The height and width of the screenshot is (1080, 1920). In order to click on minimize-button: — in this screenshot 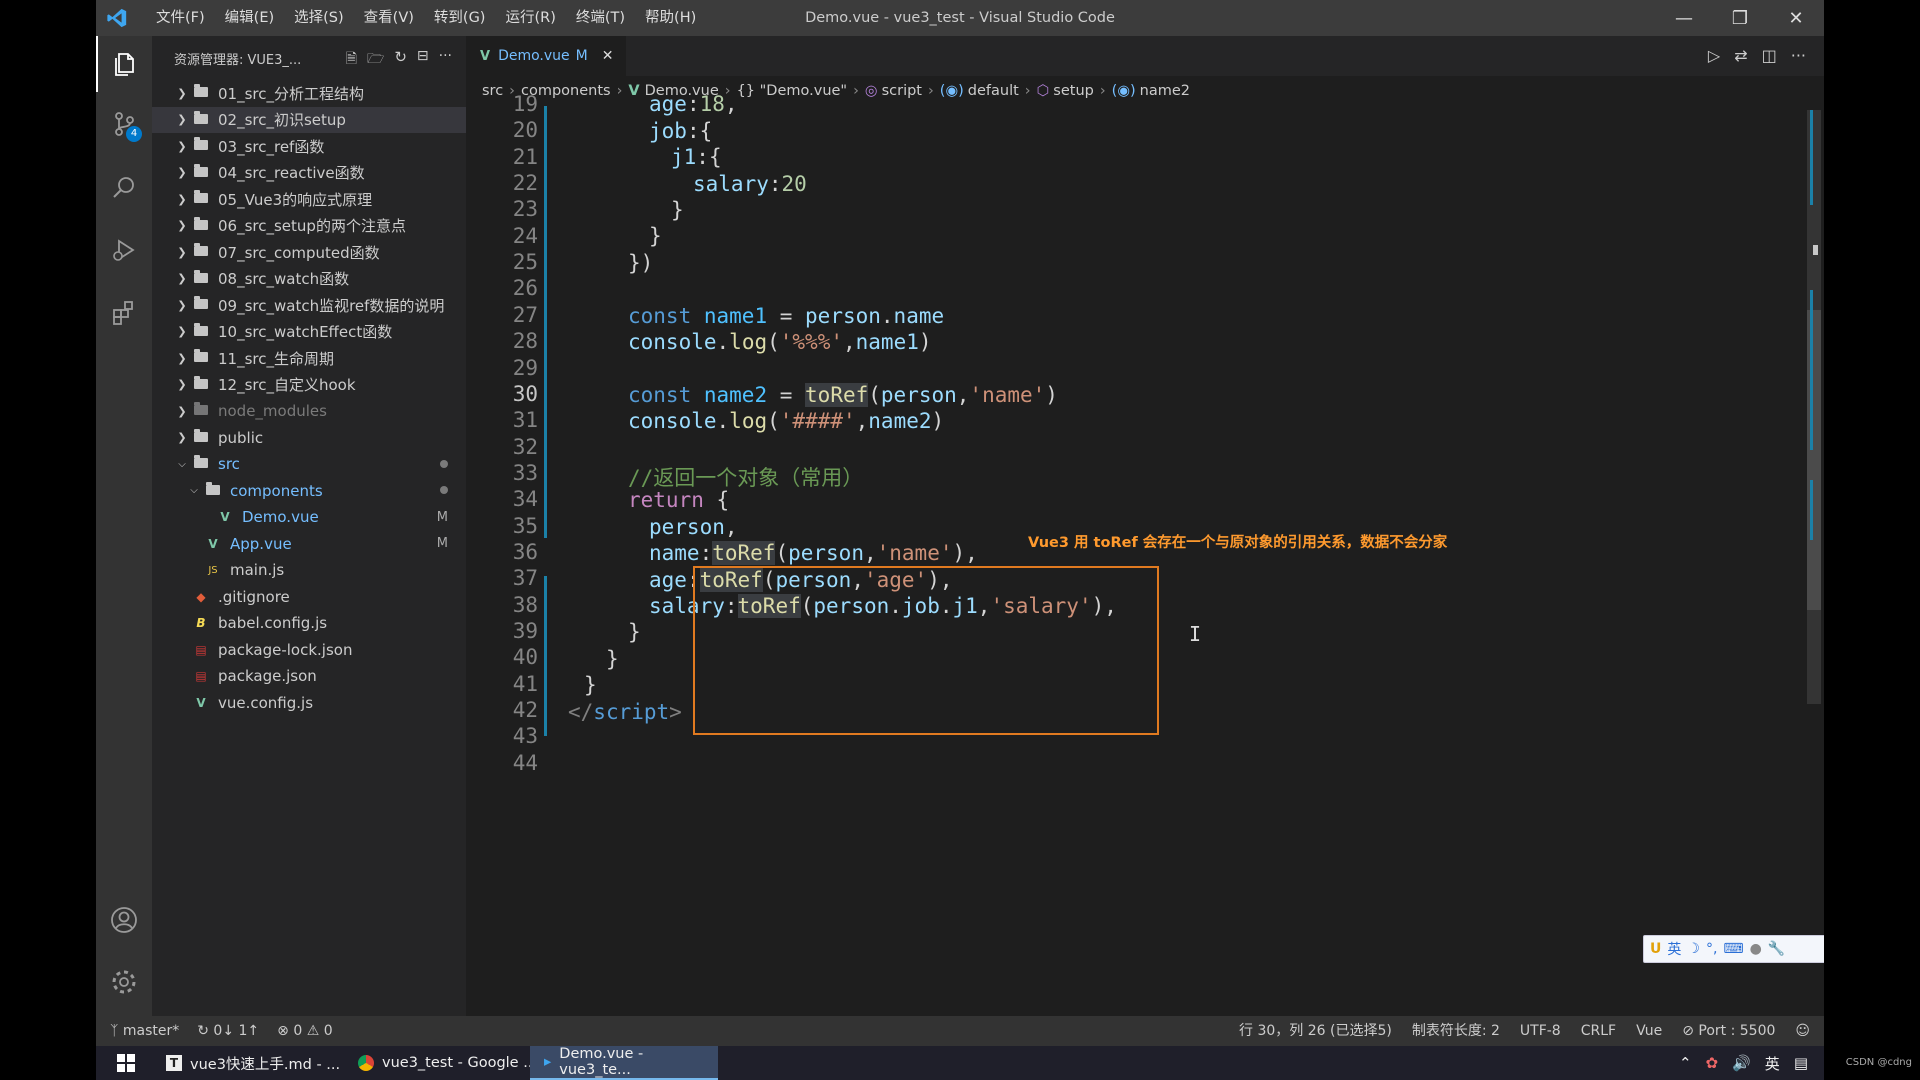, I will do `click(1684, 18)`.